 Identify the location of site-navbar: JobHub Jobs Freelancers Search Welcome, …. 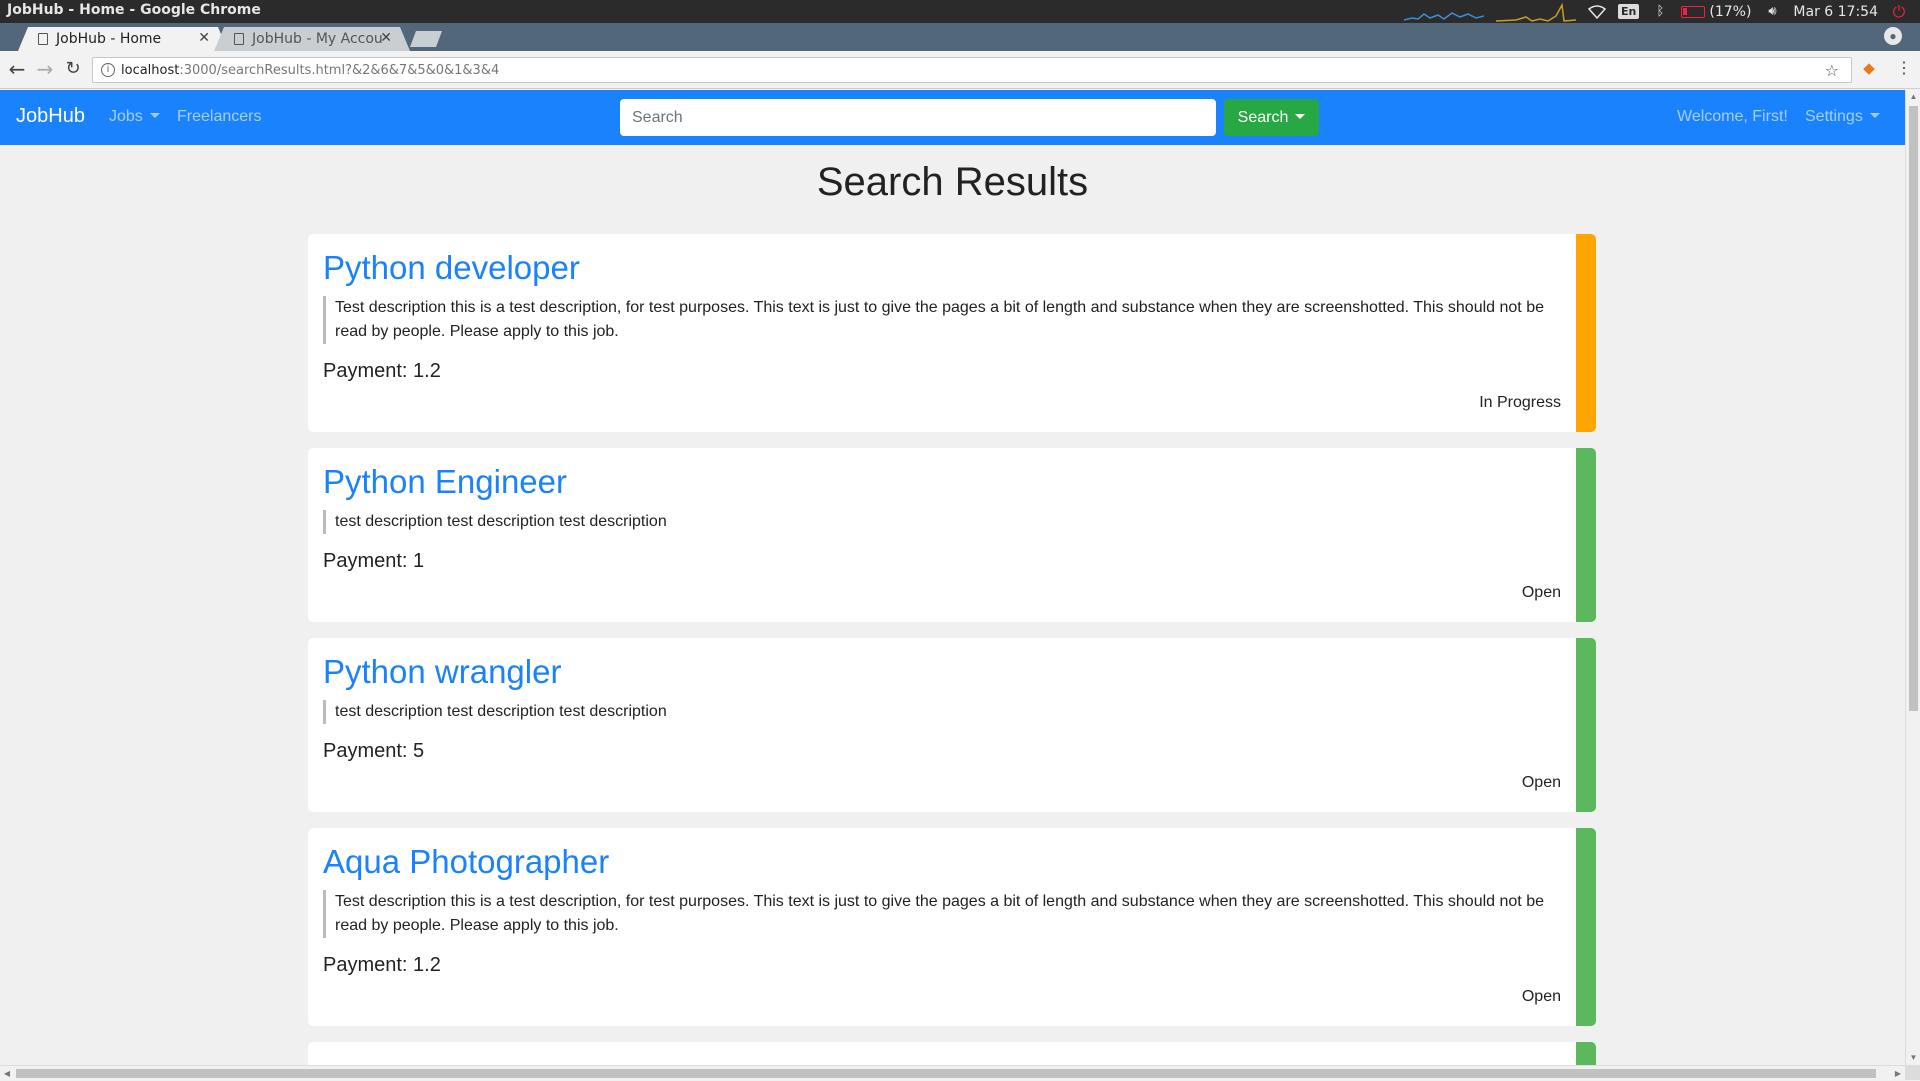
(952, 117).